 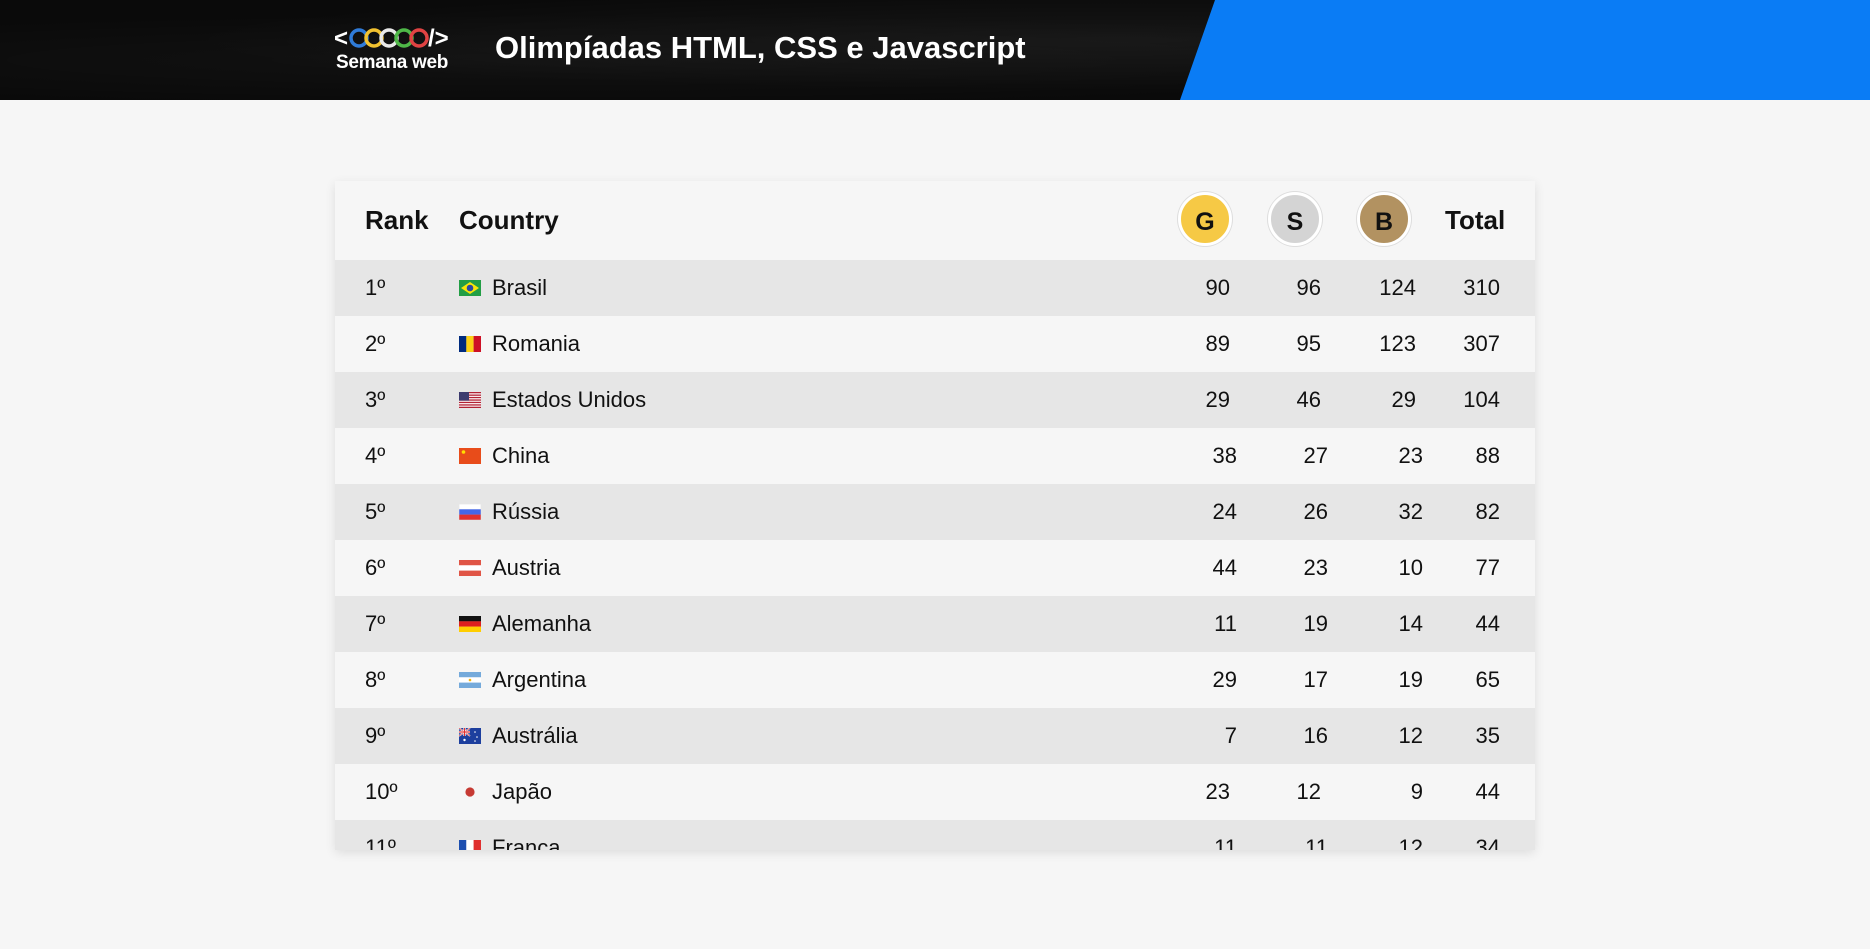 I want to click on country-column-header: Country, so click(x=509, y=220).